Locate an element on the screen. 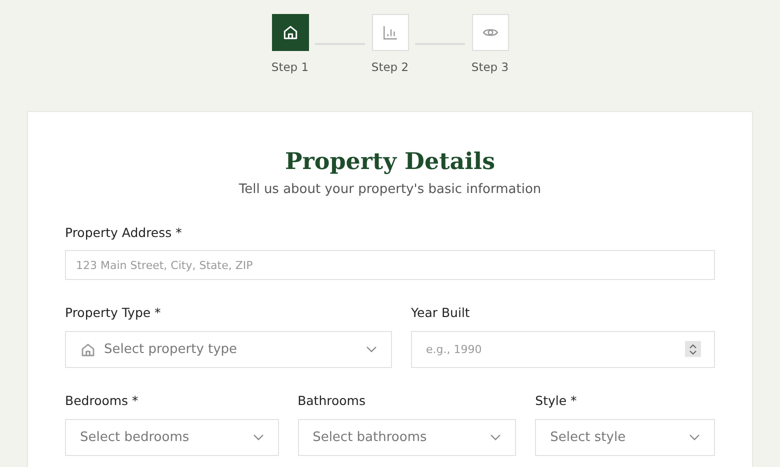 The width and height of the screenshot is (780, 467). field-label: Property Address * is located at coordinates (124, 233).